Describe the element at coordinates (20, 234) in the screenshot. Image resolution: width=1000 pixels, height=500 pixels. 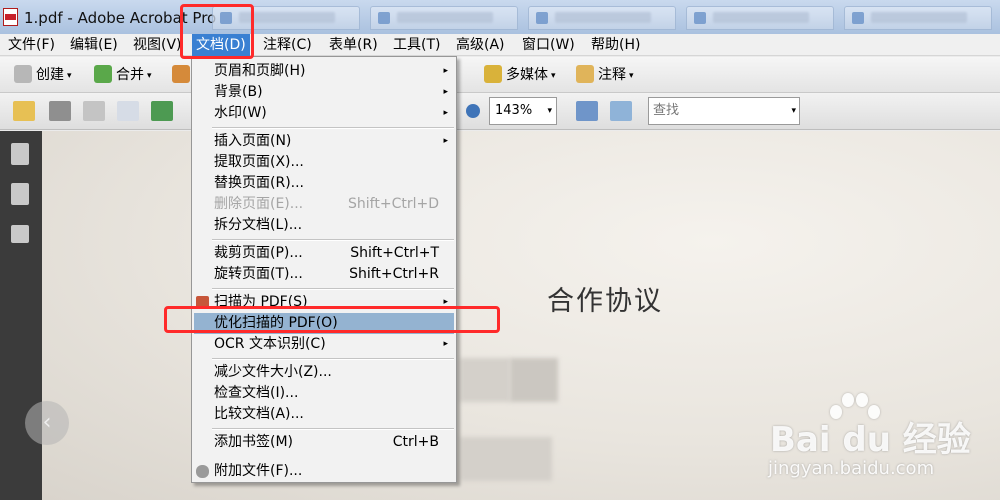
I see `signatures-icon` at that location.